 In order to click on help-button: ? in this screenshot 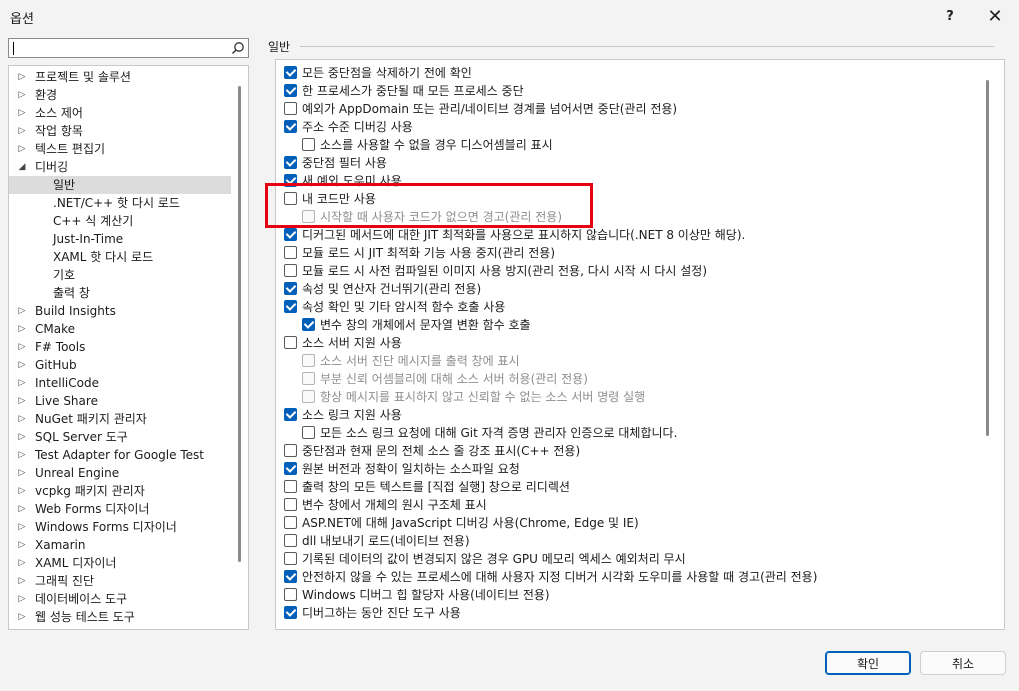, I will do `click(950, 16)`.